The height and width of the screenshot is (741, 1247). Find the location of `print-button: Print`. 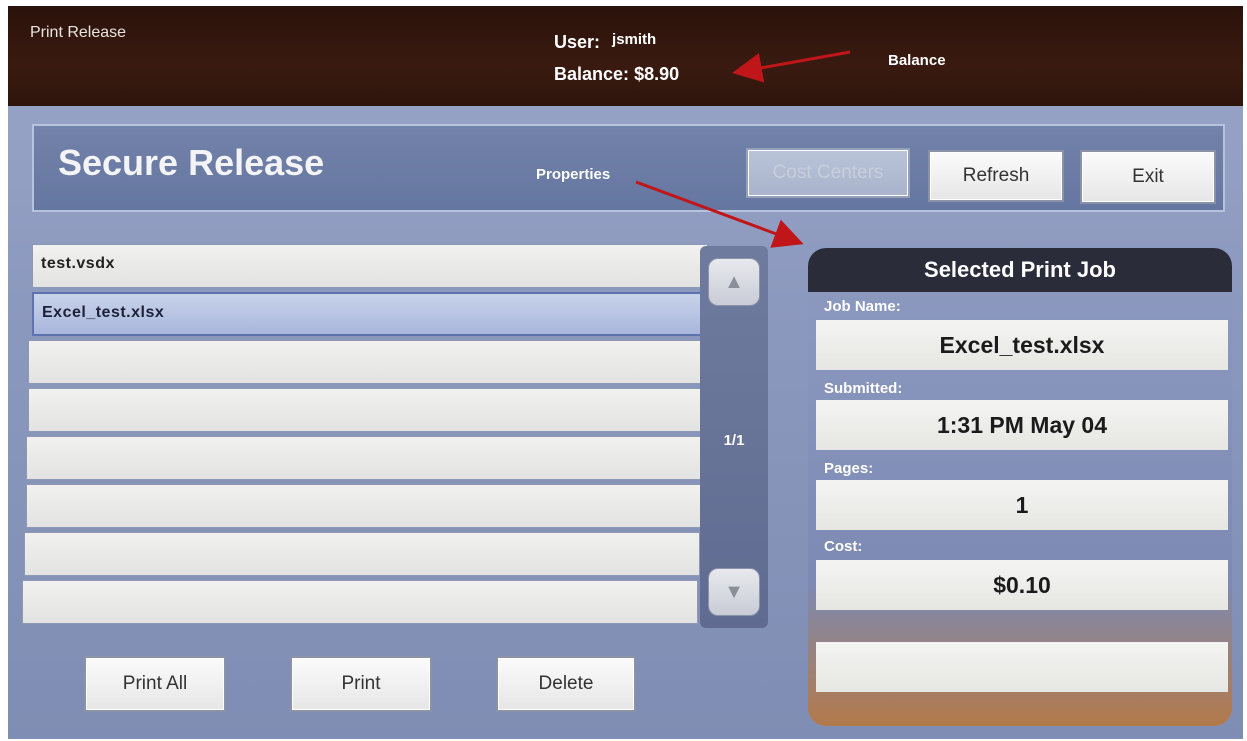

print-button: Print is located at coordinates (361, 684).